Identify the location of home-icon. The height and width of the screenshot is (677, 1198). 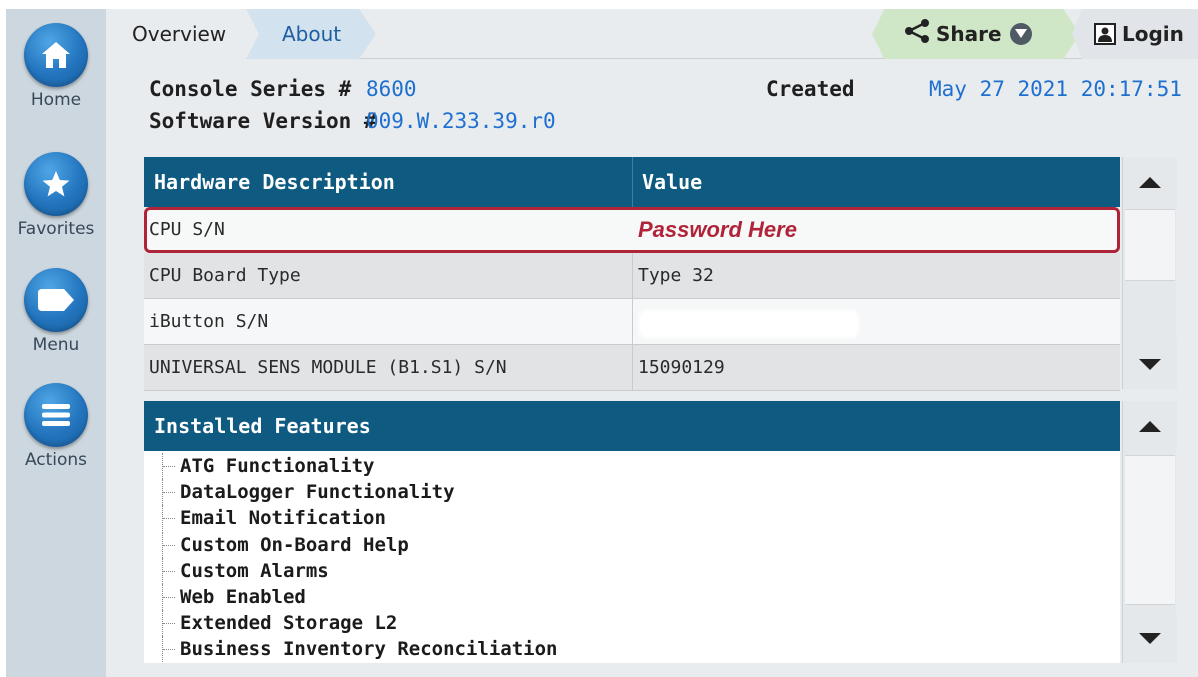
(56, 55).